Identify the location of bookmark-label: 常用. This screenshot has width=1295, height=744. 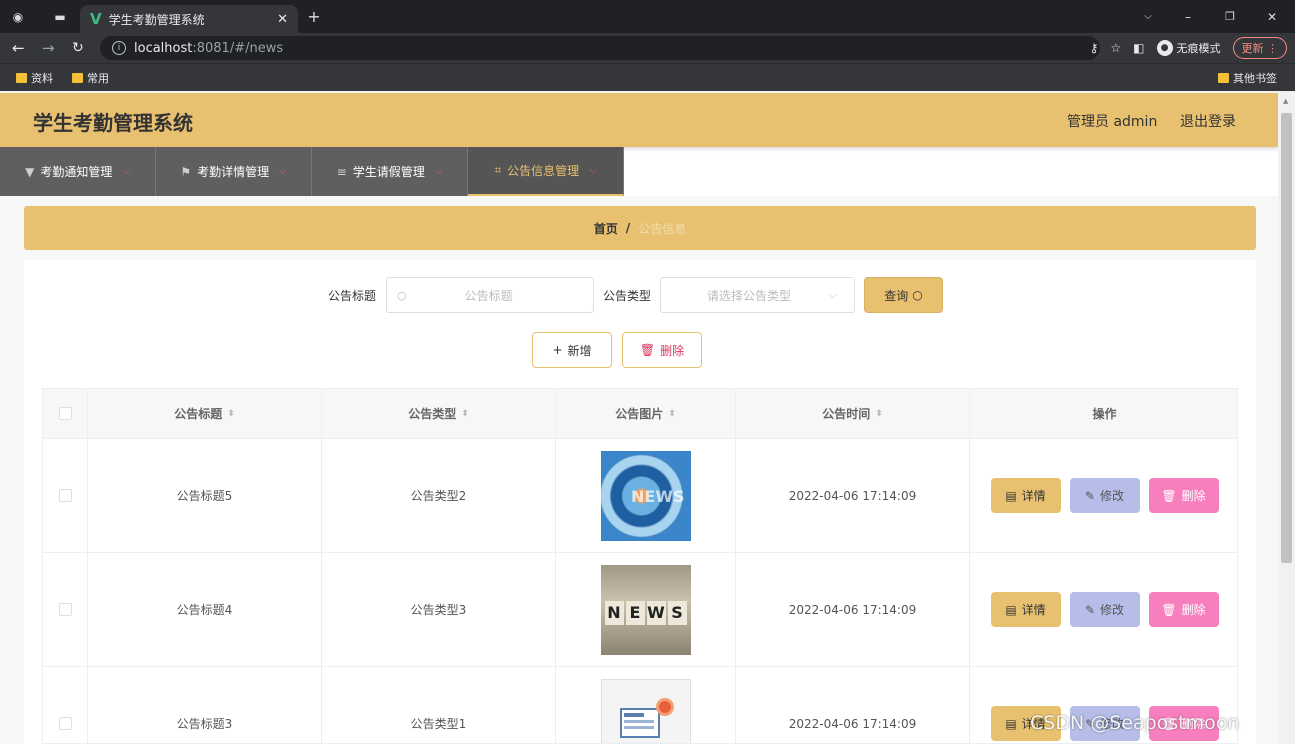
(98, 78).